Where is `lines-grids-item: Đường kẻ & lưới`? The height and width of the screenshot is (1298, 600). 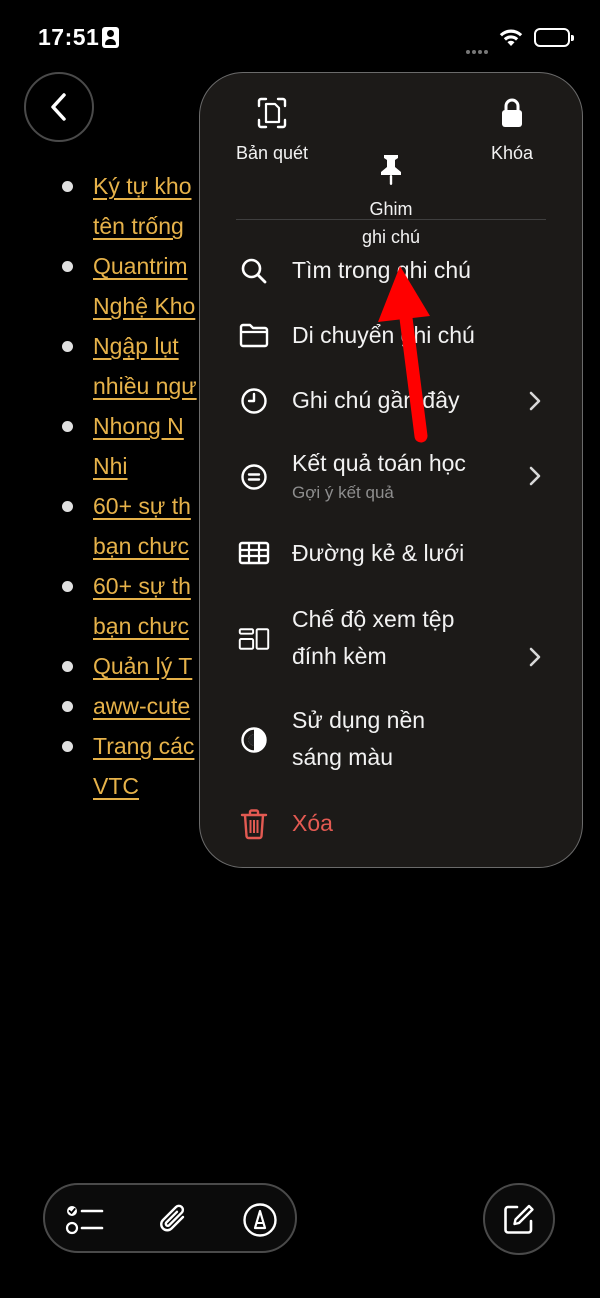
lines-grids-item: Đường kẻ & lưới is located at coordinates (391, 554).